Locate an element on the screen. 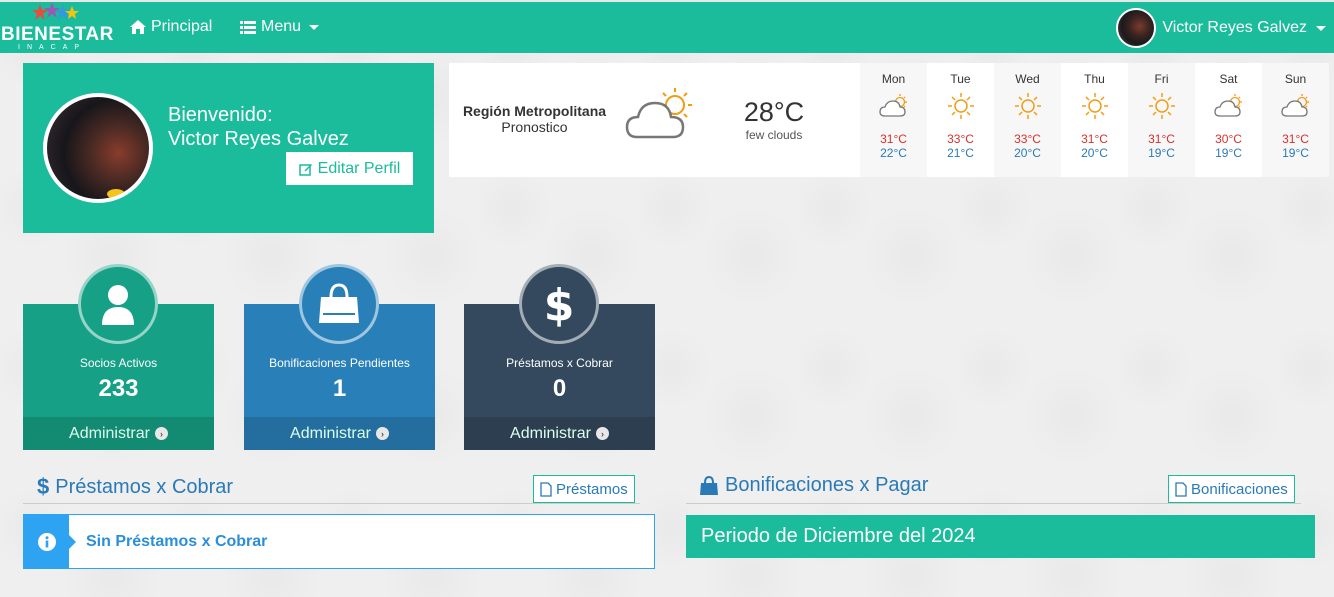 The image size is (1334, 597). greeting: Bienvenido: is located at coordinates (220, 115).